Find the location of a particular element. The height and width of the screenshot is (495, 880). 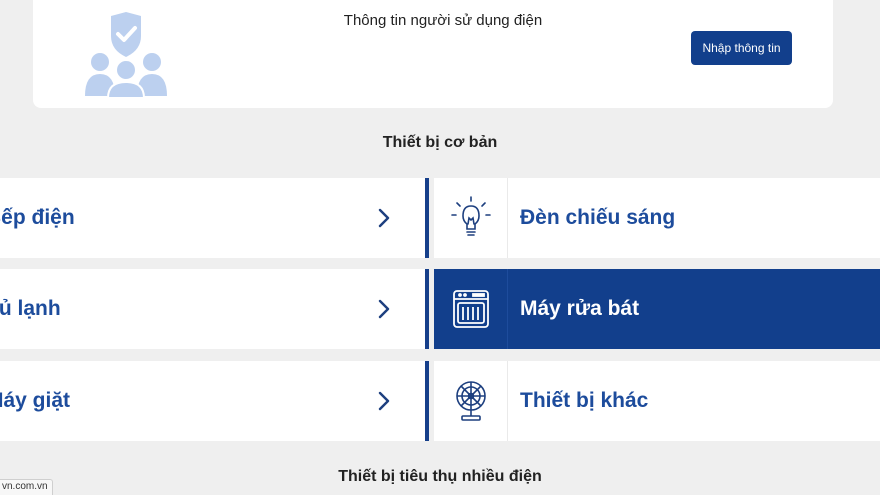

status-bar-url: vn.com.vn is located at coordinates (26, 487).